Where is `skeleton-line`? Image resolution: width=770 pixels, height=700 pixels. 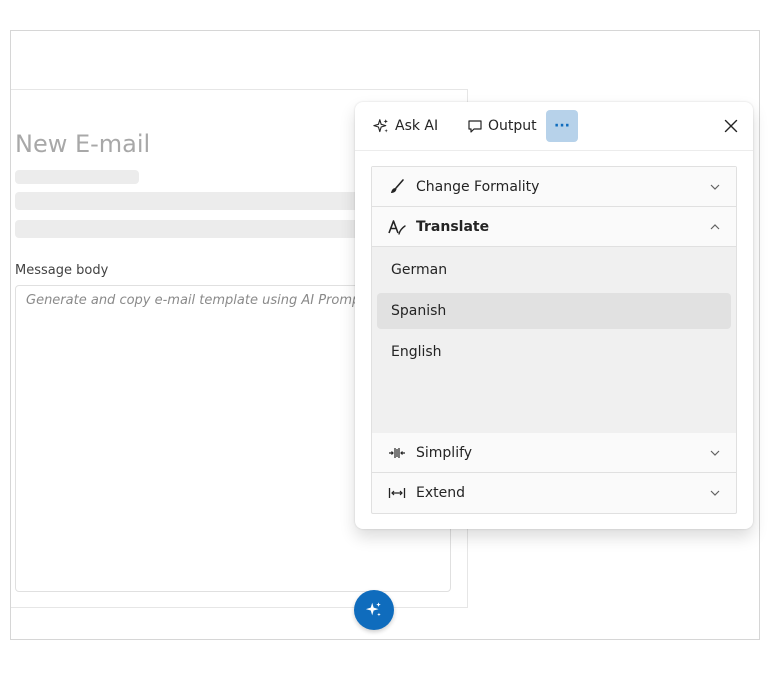 skeleton-line is located at coordinates (77, 177).